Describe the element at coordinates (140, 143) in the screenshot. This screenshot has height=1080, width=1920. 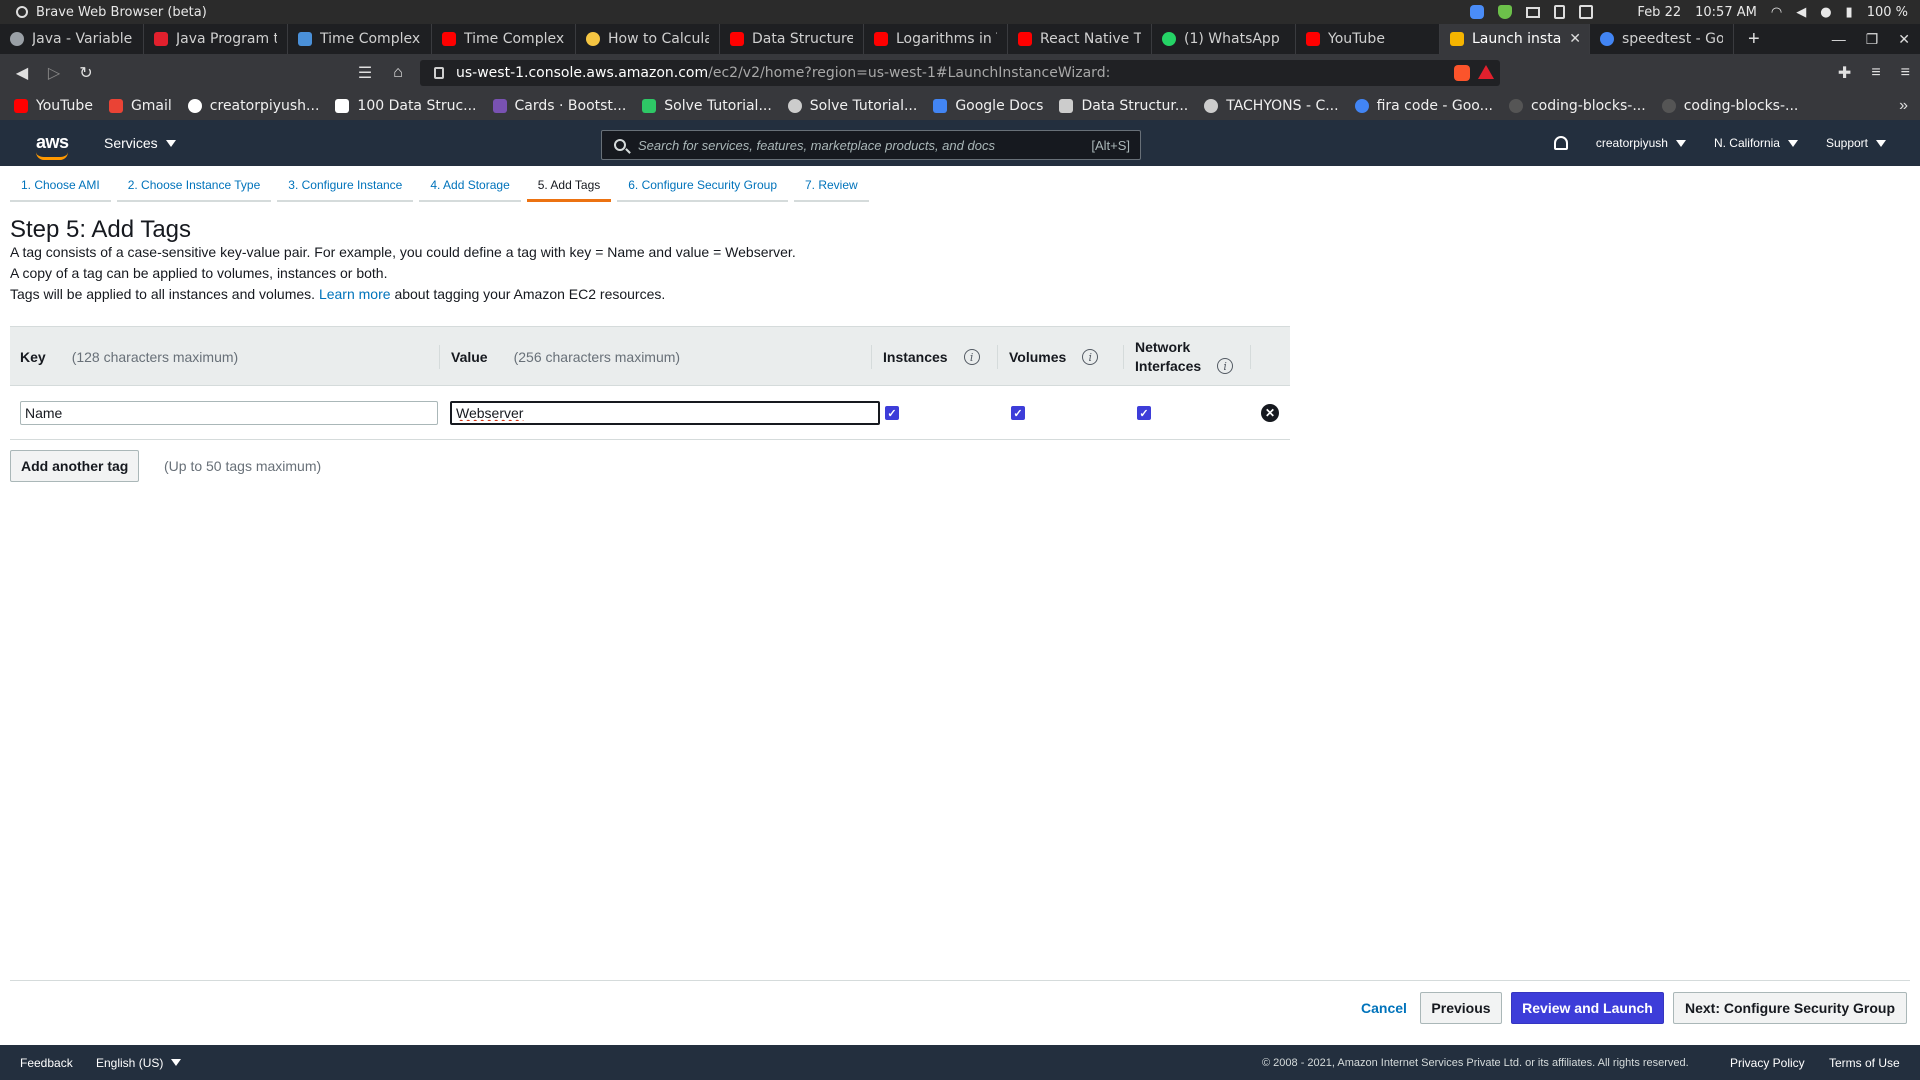
I see `services-menu: Services` at that location.